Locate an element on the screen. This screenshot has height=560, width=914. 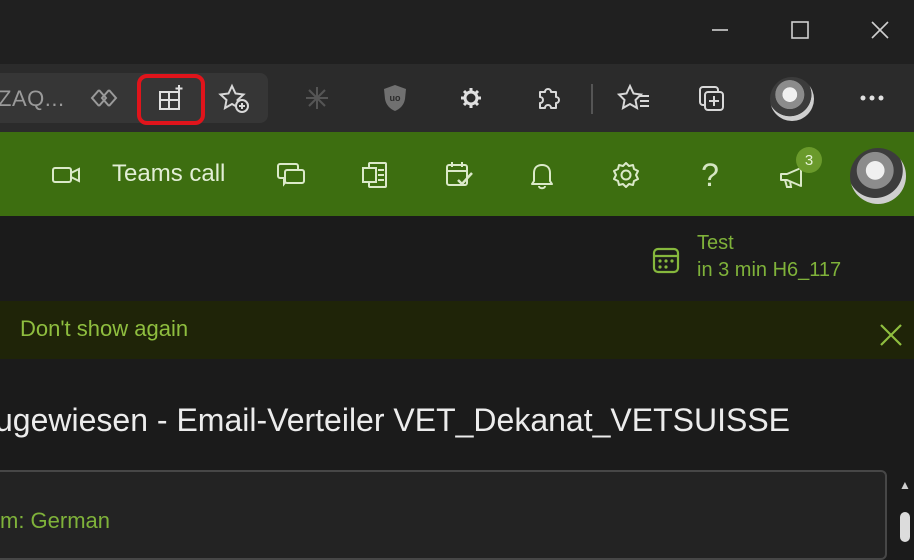
window-titlebar is located at coordinates (457, 32).